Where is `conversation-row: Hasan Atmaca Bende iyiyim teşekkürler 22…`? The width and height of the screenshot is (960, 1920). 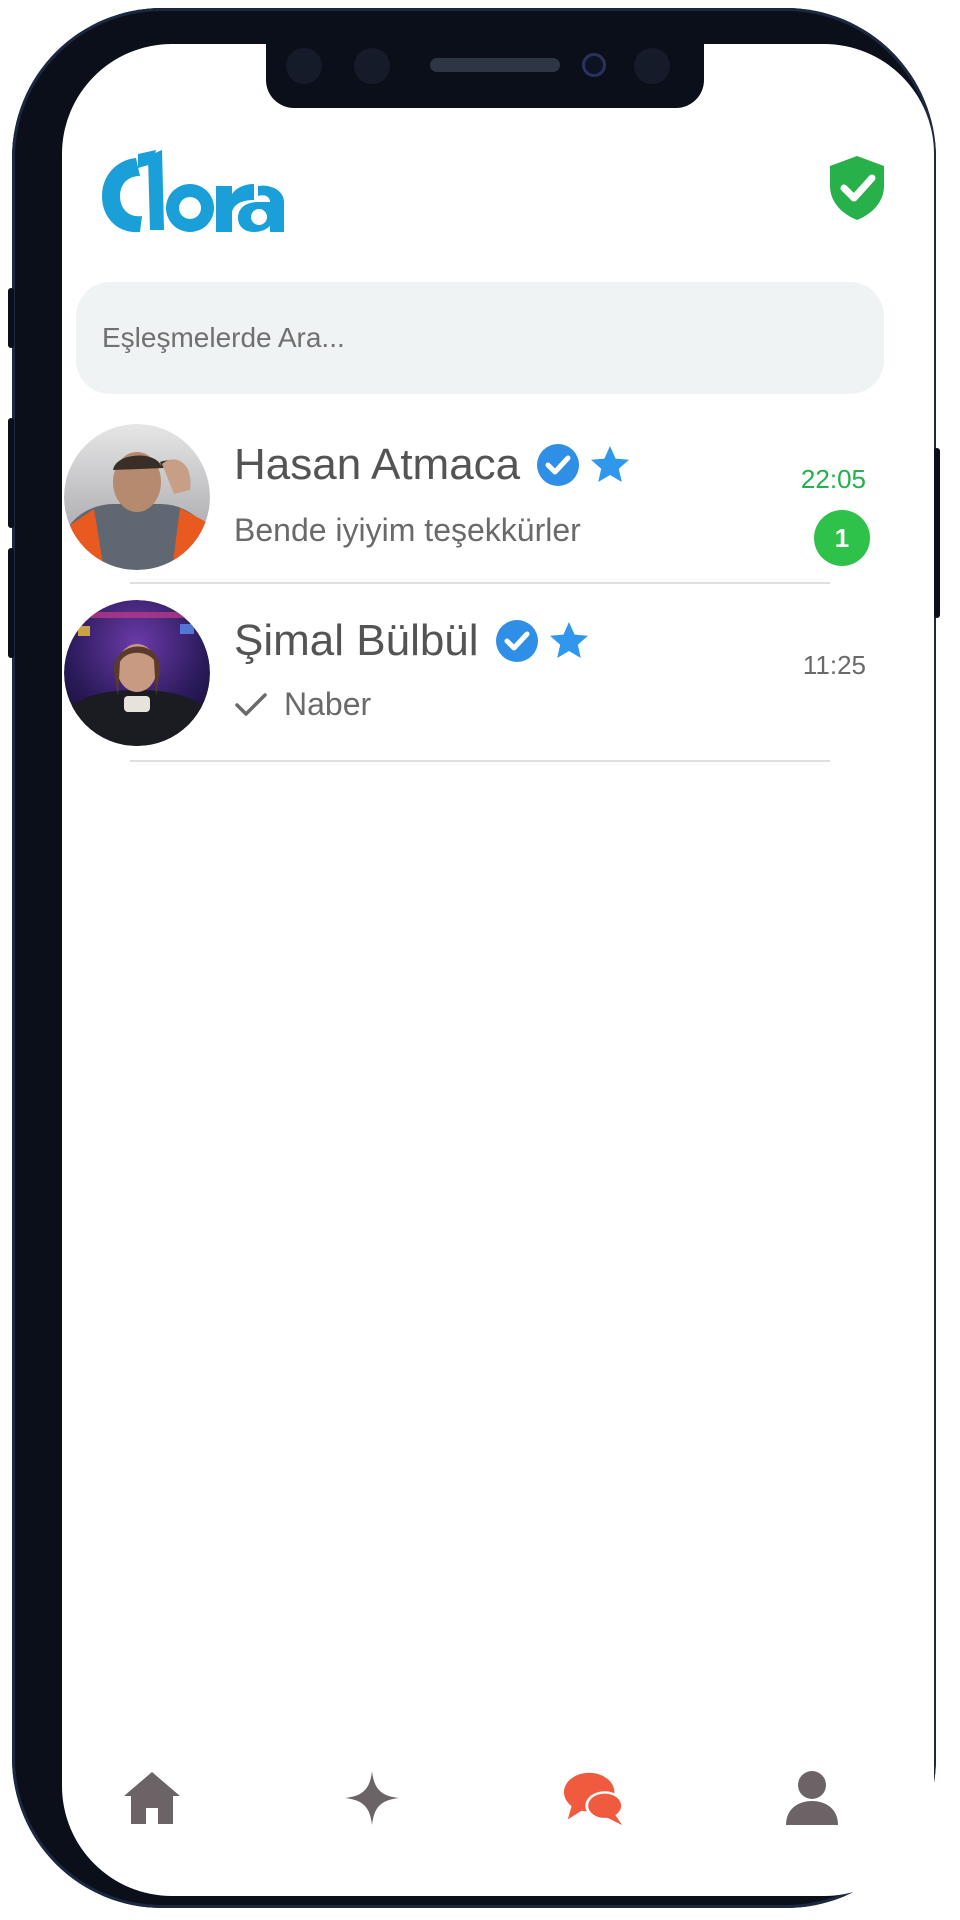
conversation-row: Hasan Atmaca Bende iyiyim teşekkürler 22… is located at coordinates (486, 504).